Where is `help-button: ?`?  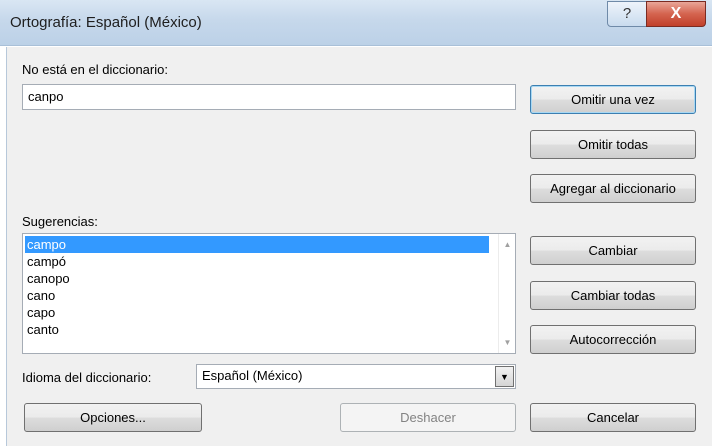 help-button: ? is located at coordinates (627, 14).